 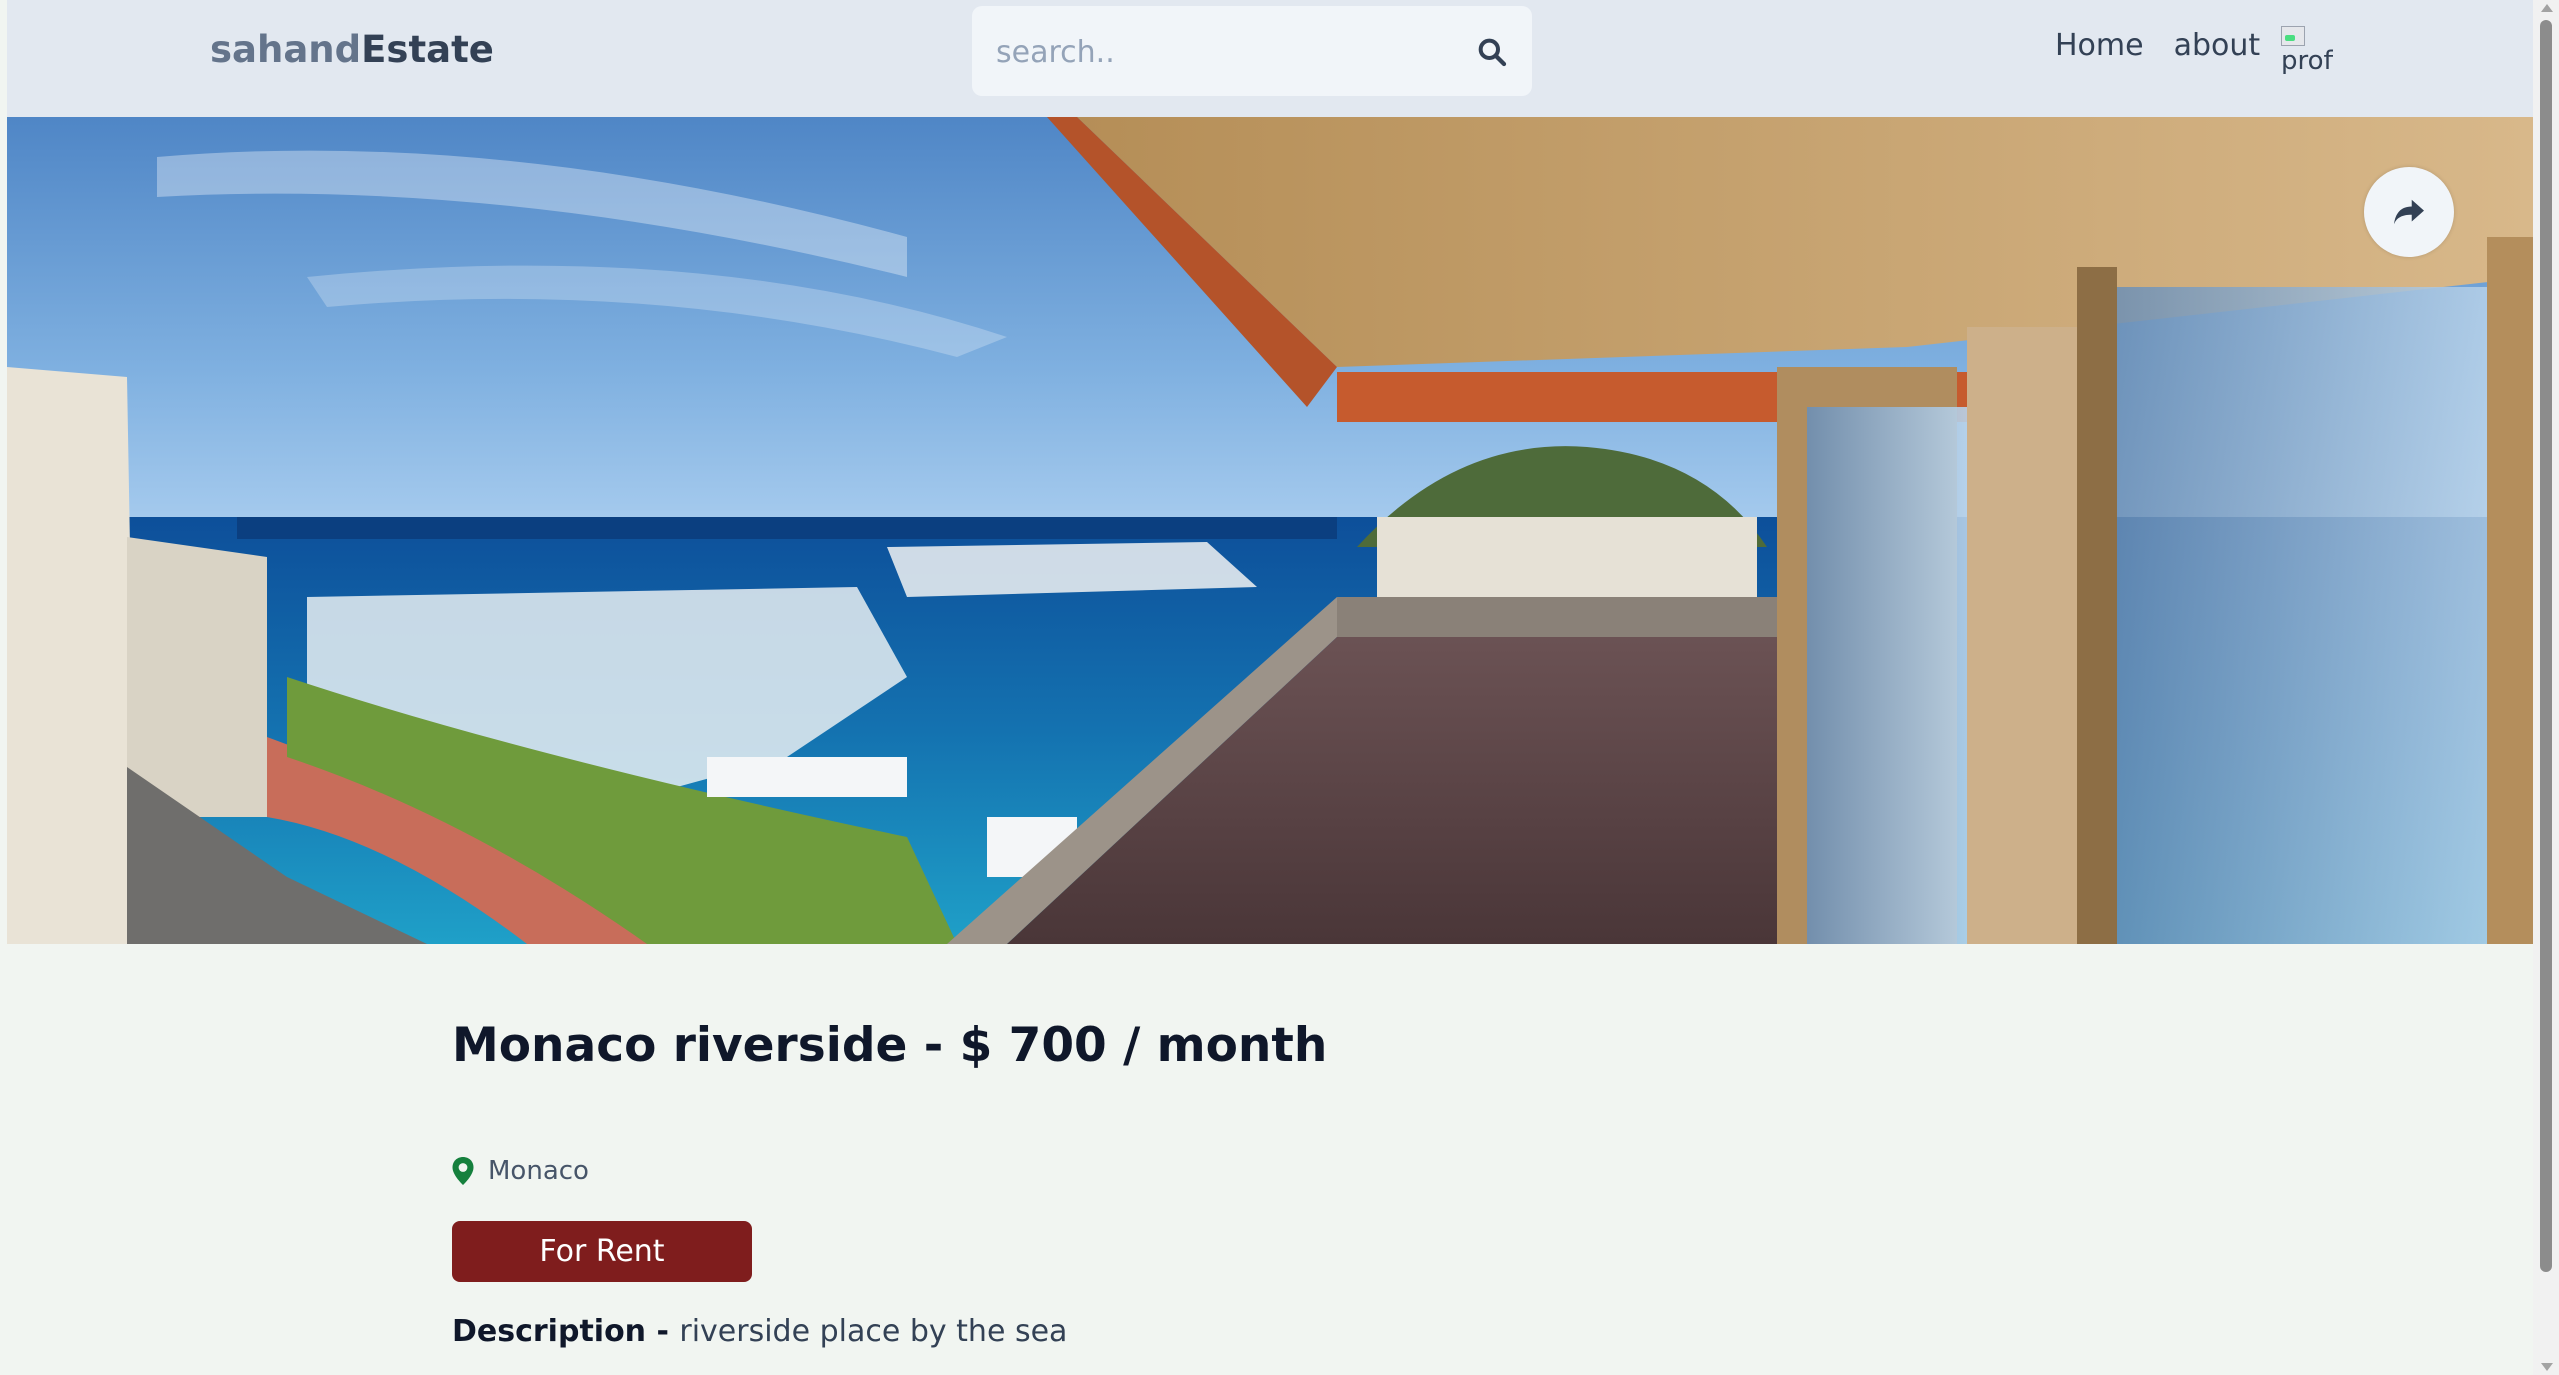 I want to click on main-nav: Home about, so click(x=2157, y=45).